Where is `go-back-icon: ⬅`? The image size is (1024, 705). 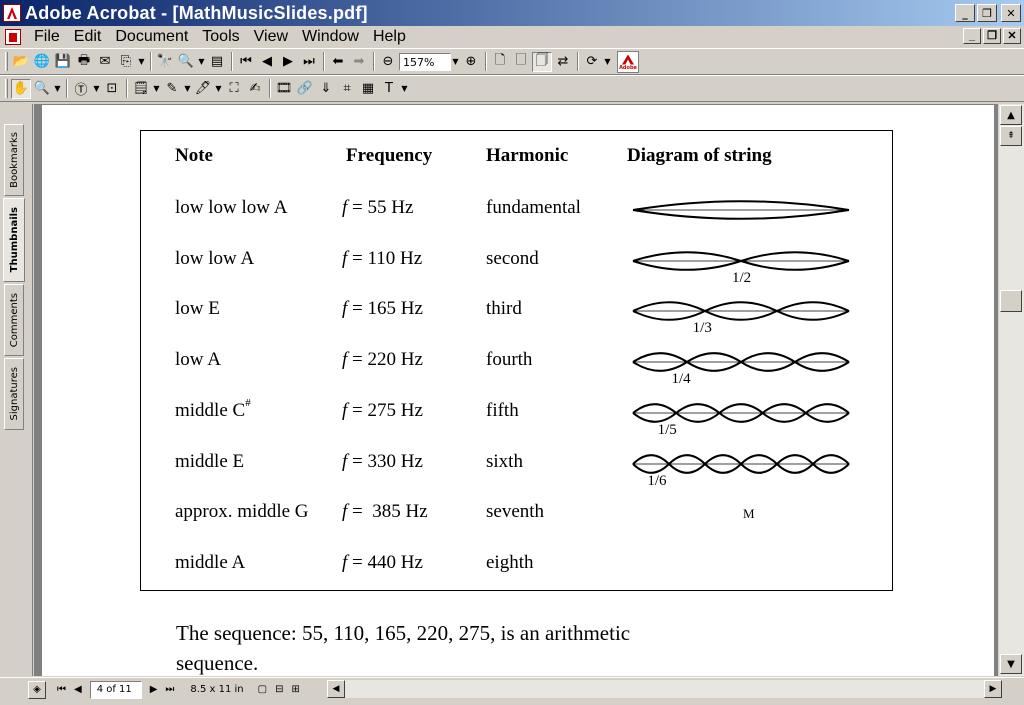
go-back-icon: ⬅ is located at coordinates (338, 62).